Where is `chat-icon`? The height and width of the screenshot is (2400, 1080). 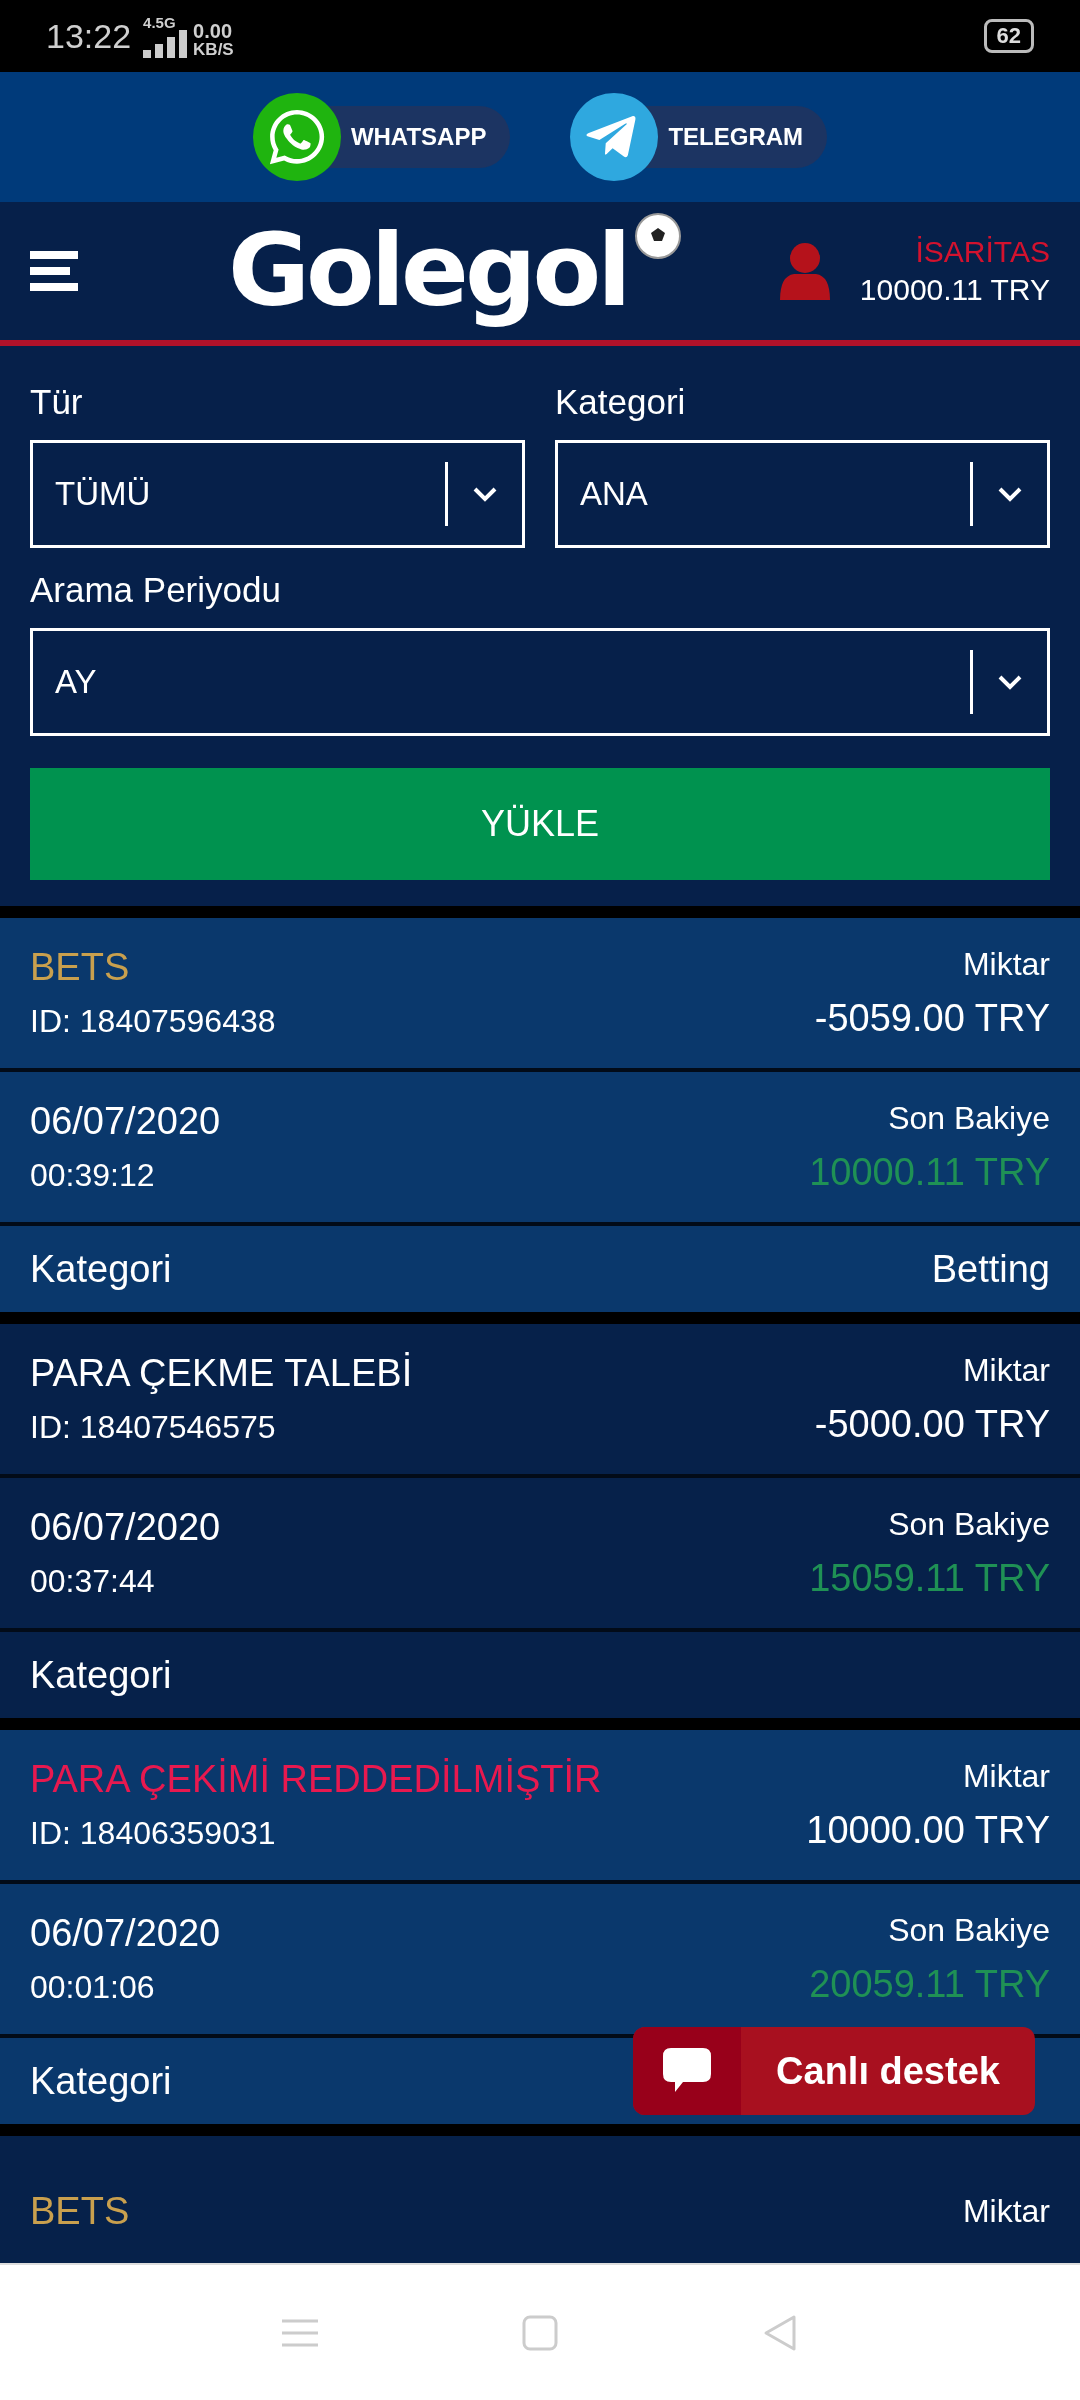
chat-icon is located at coordinates (687, 2071).